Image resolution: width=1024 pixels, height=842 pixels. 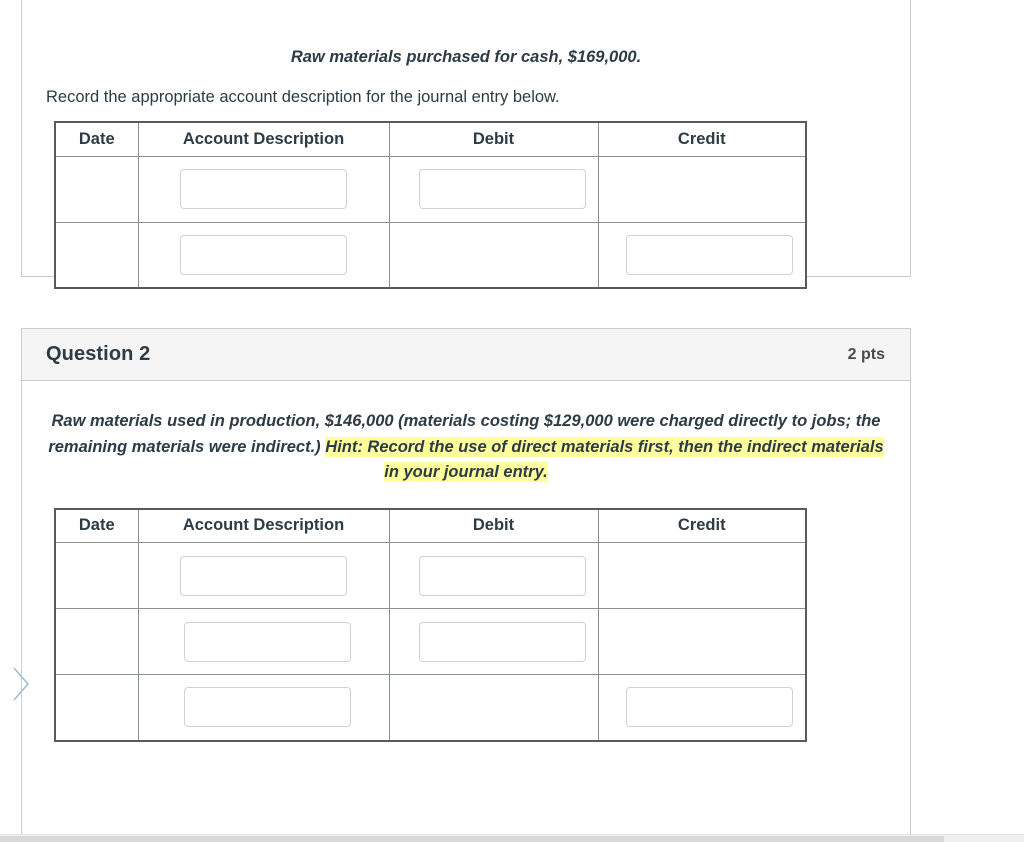 I want to click on horizontal-scrollbar-thumb, so click(x=472, y=839).